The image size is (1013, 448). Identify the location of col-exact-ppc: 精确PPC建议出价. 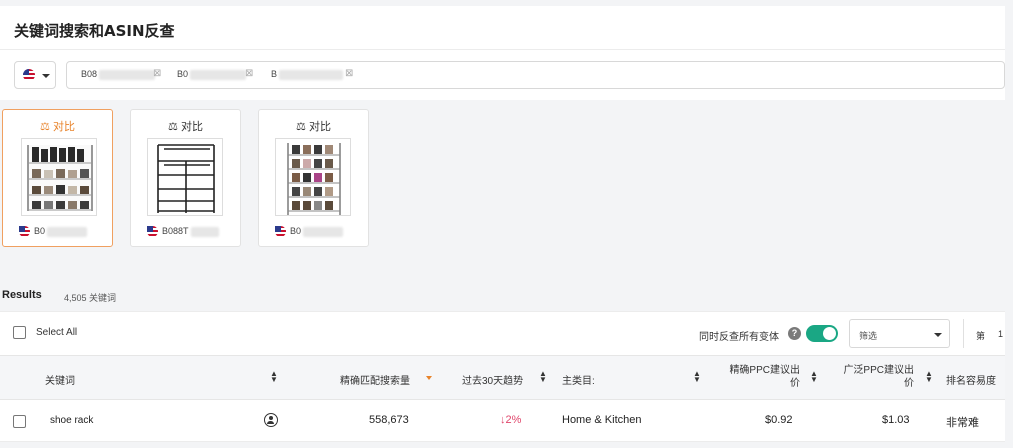
(759, 377).